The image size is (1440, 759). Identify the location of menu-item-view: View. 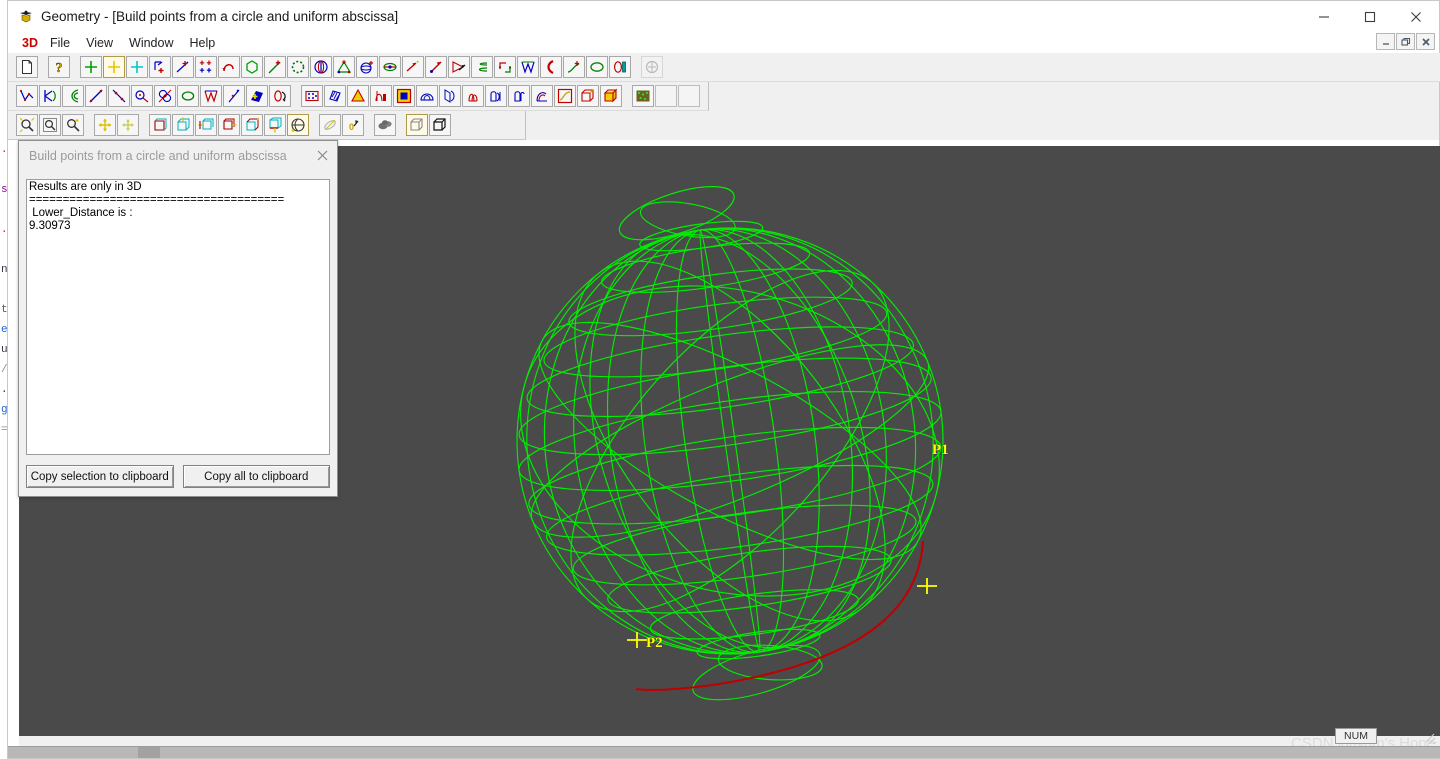
(99, 43).